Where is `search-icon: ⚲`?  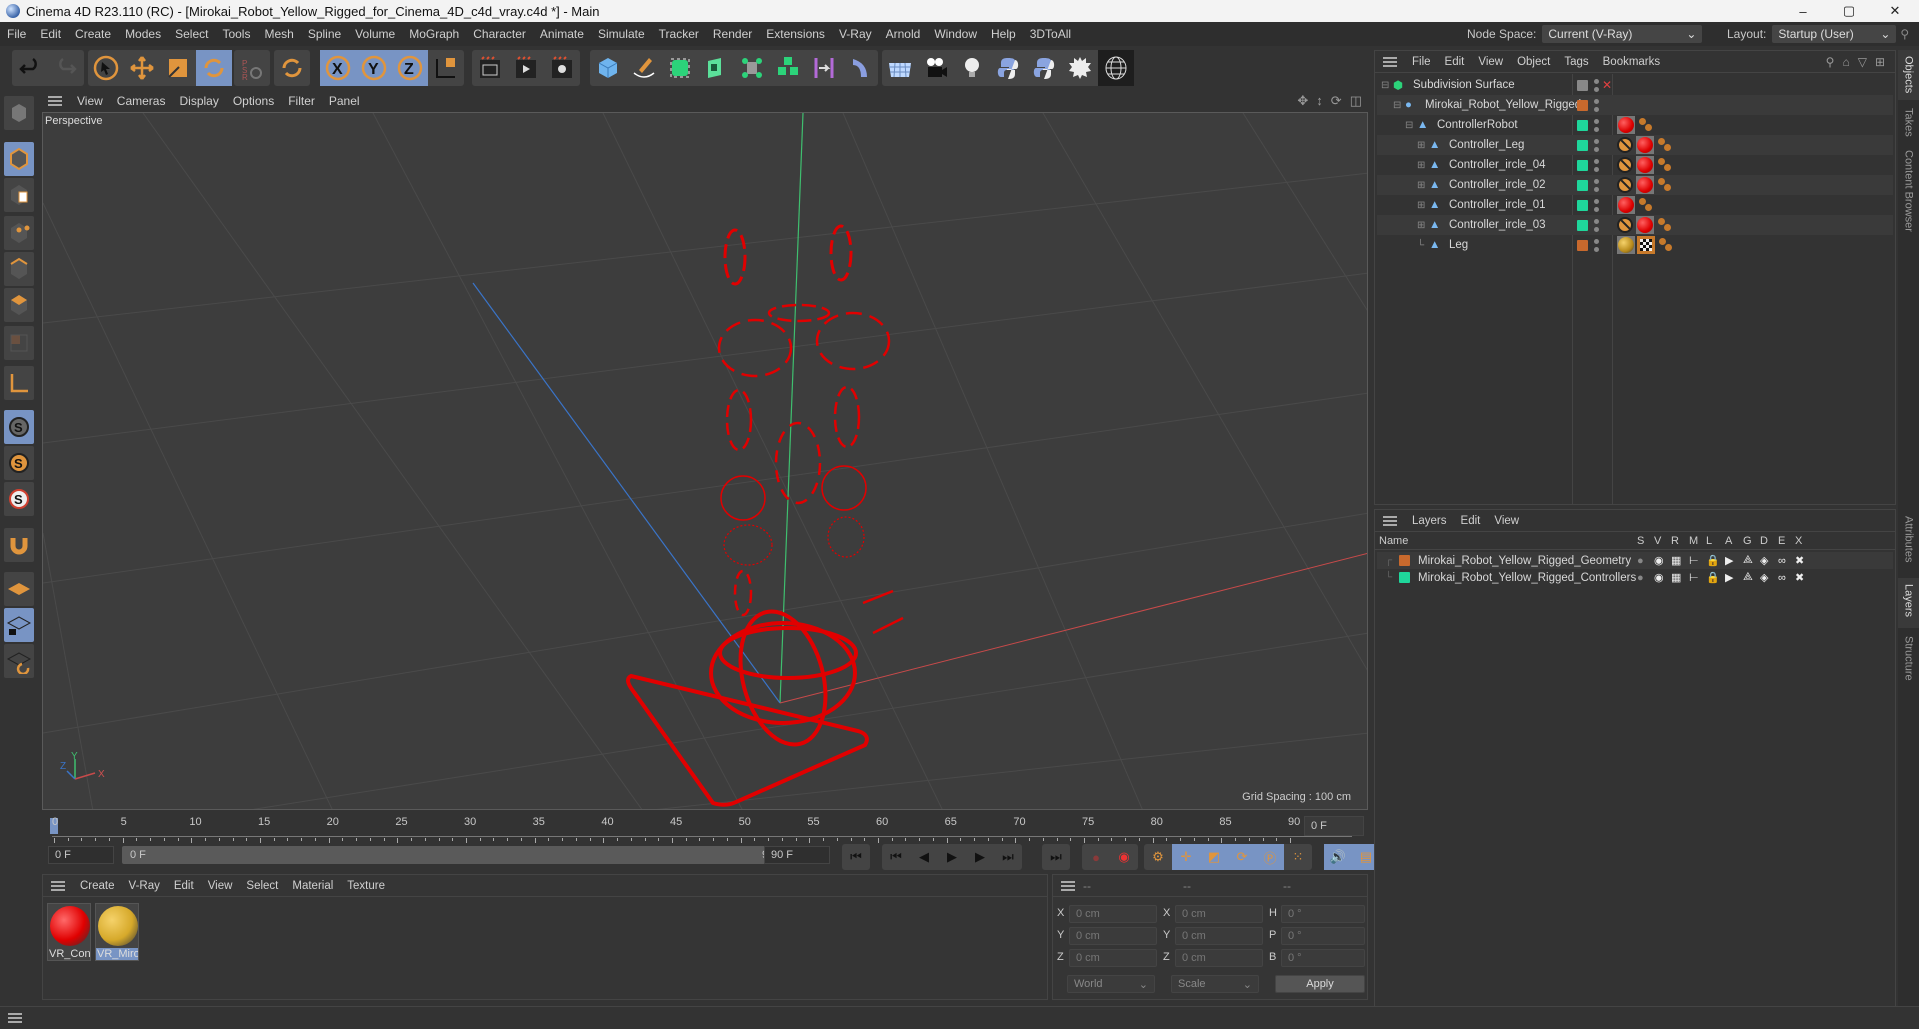
search-icon: ⚲ is located at coordinates (1830, 62).